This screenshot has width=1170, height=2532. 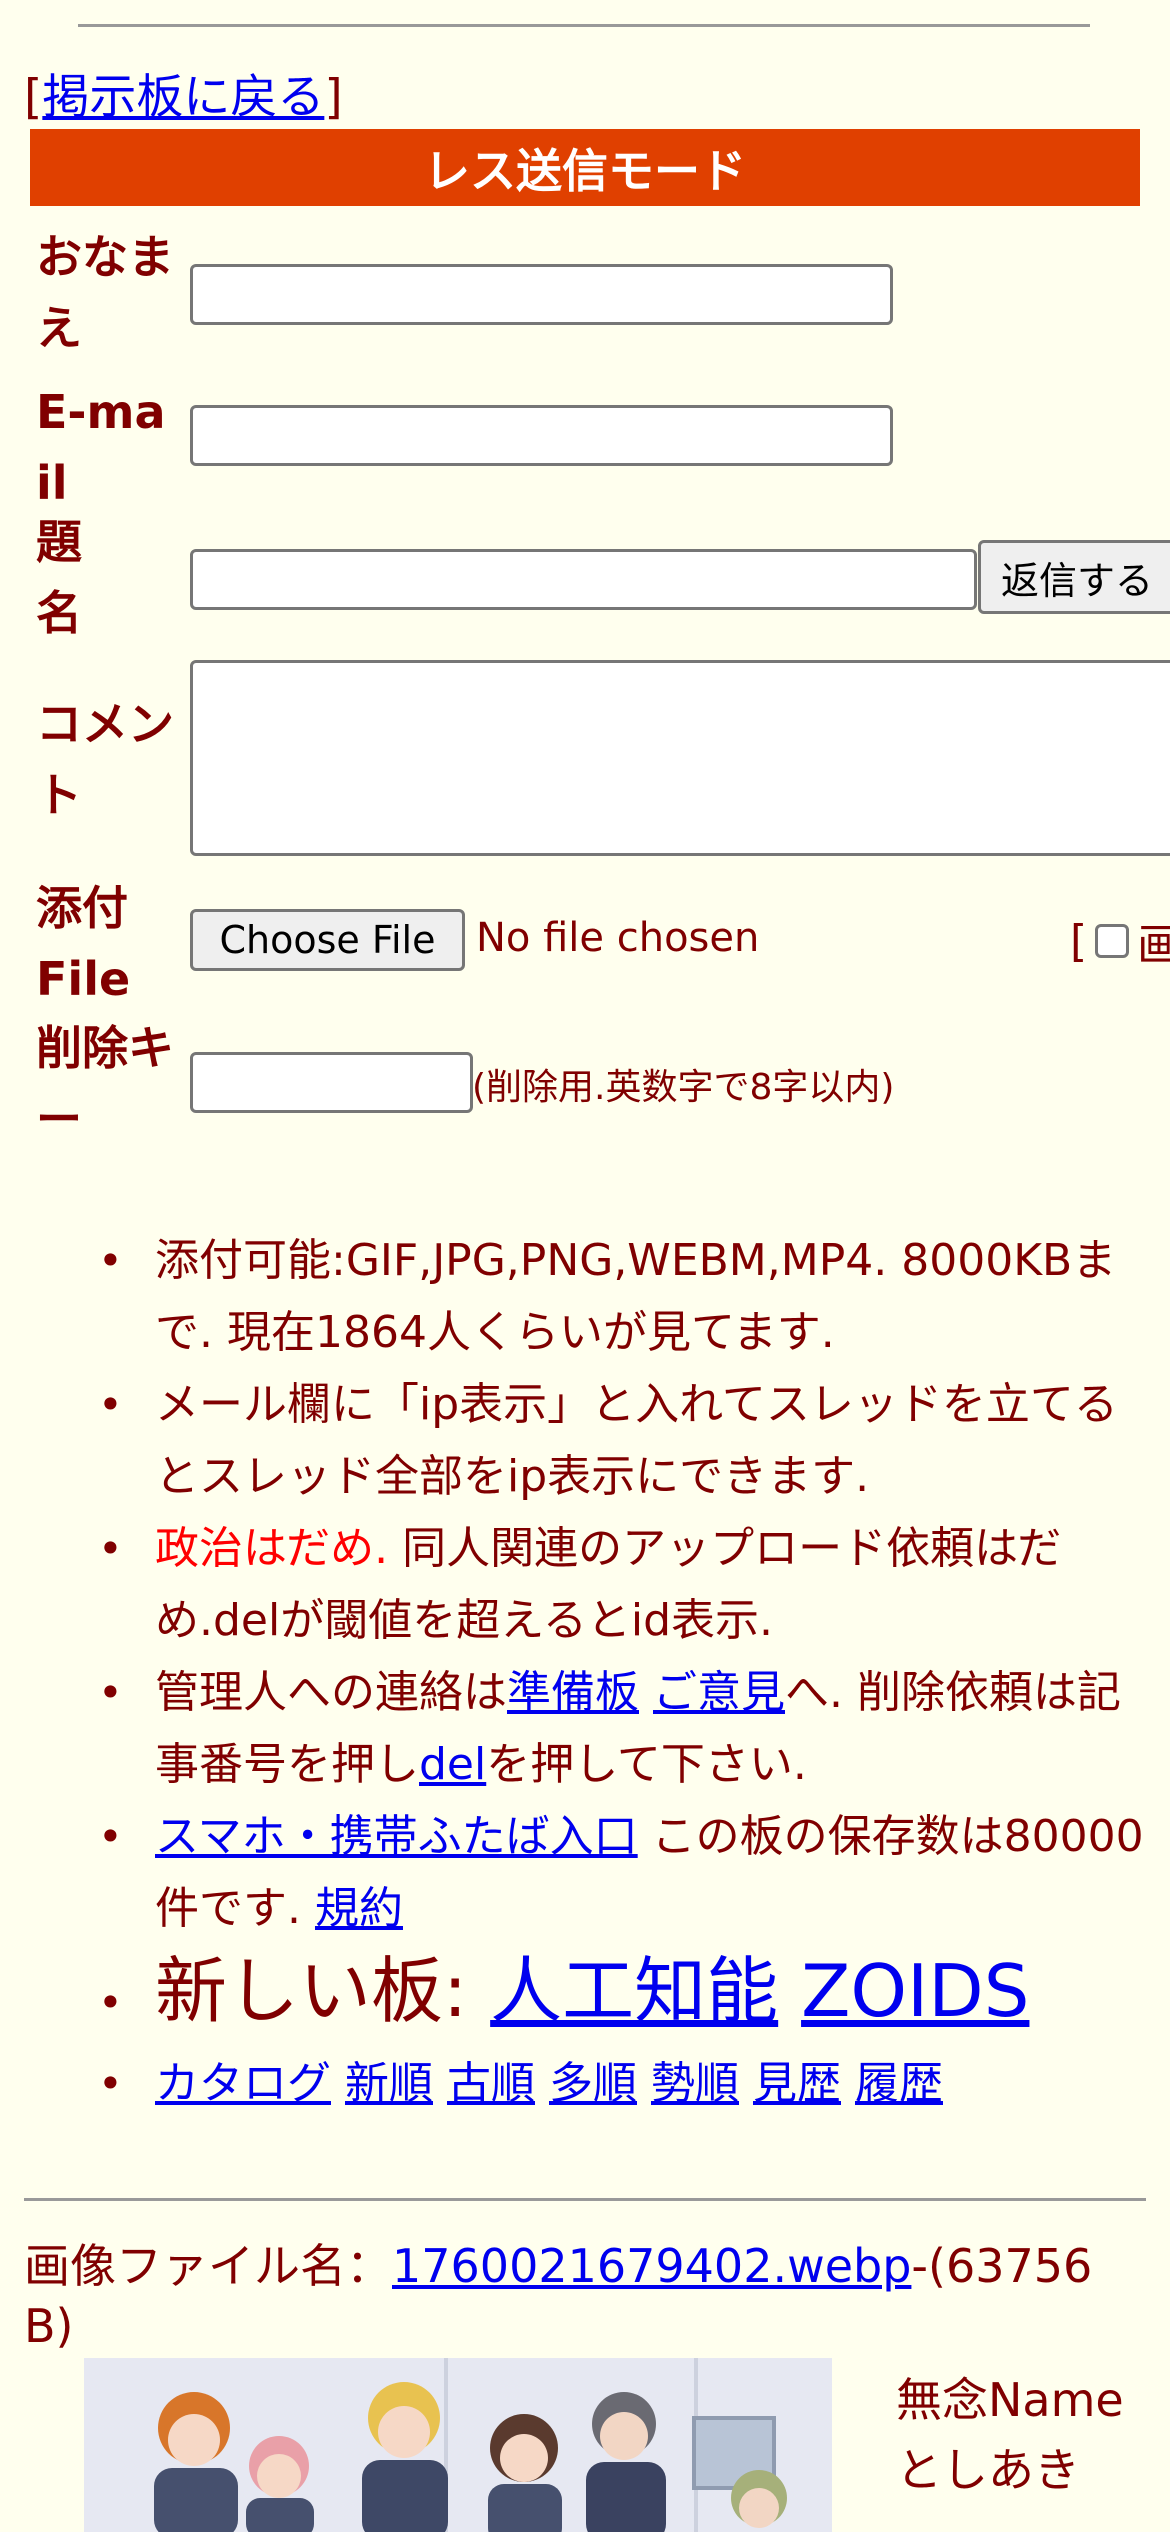 I want to click on sort-old-link: 古順, so click(x=491, y=2083).